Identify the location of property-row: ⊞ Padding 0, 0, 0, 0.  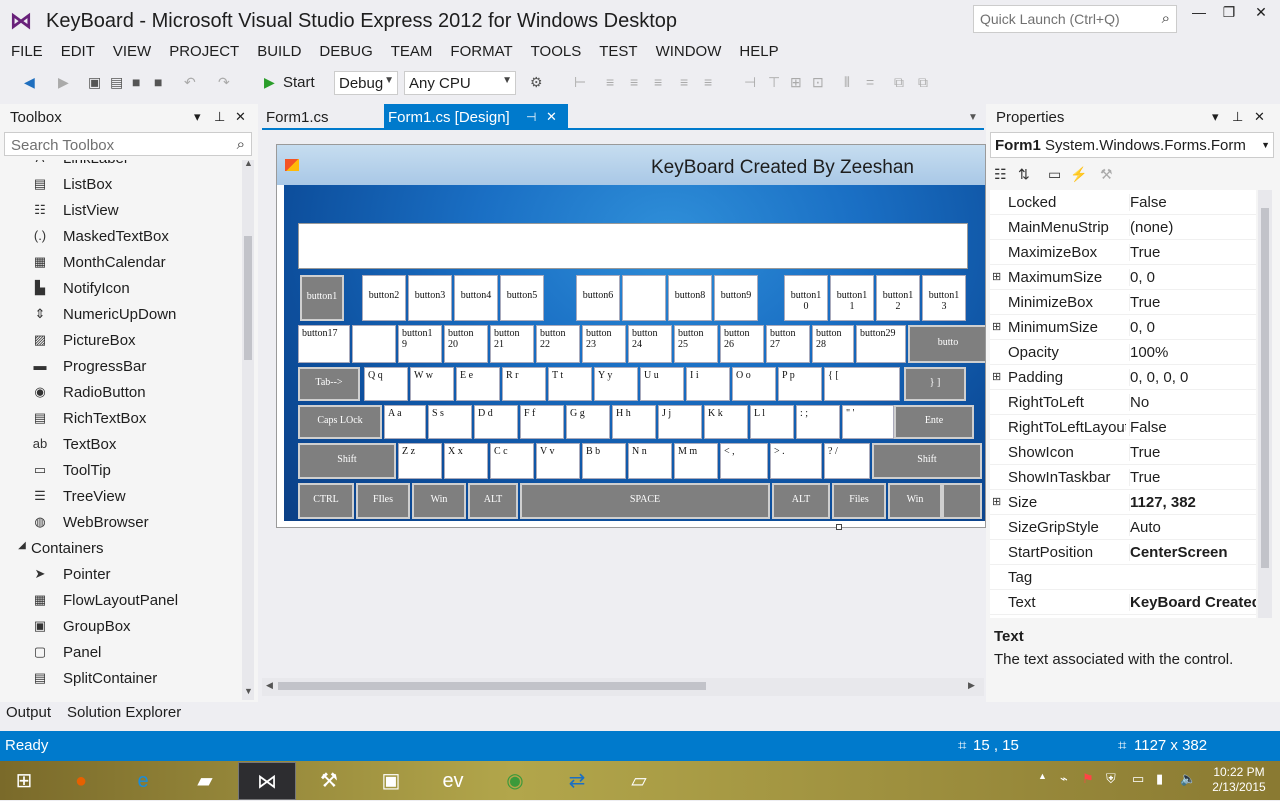
(1123, 377).